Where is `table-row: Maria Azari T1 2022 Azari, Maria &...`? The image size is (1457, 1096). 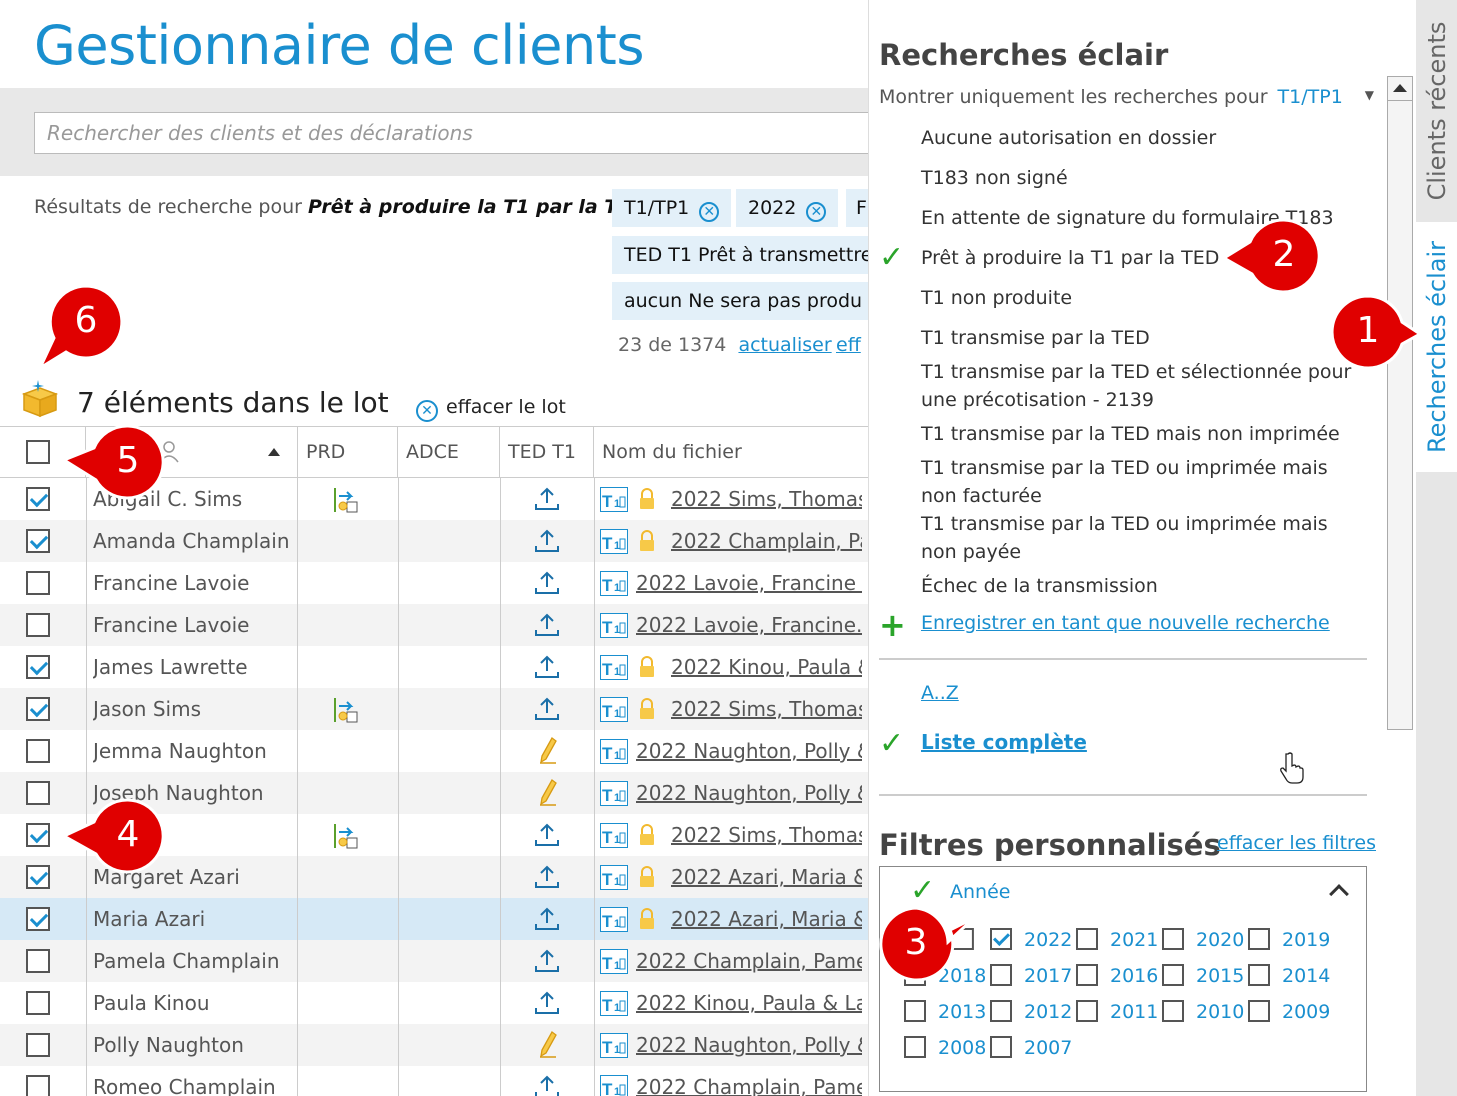
table-row: Maria Azari T1 2022 Azari, Maria &... is located at coordinates (434, 919).